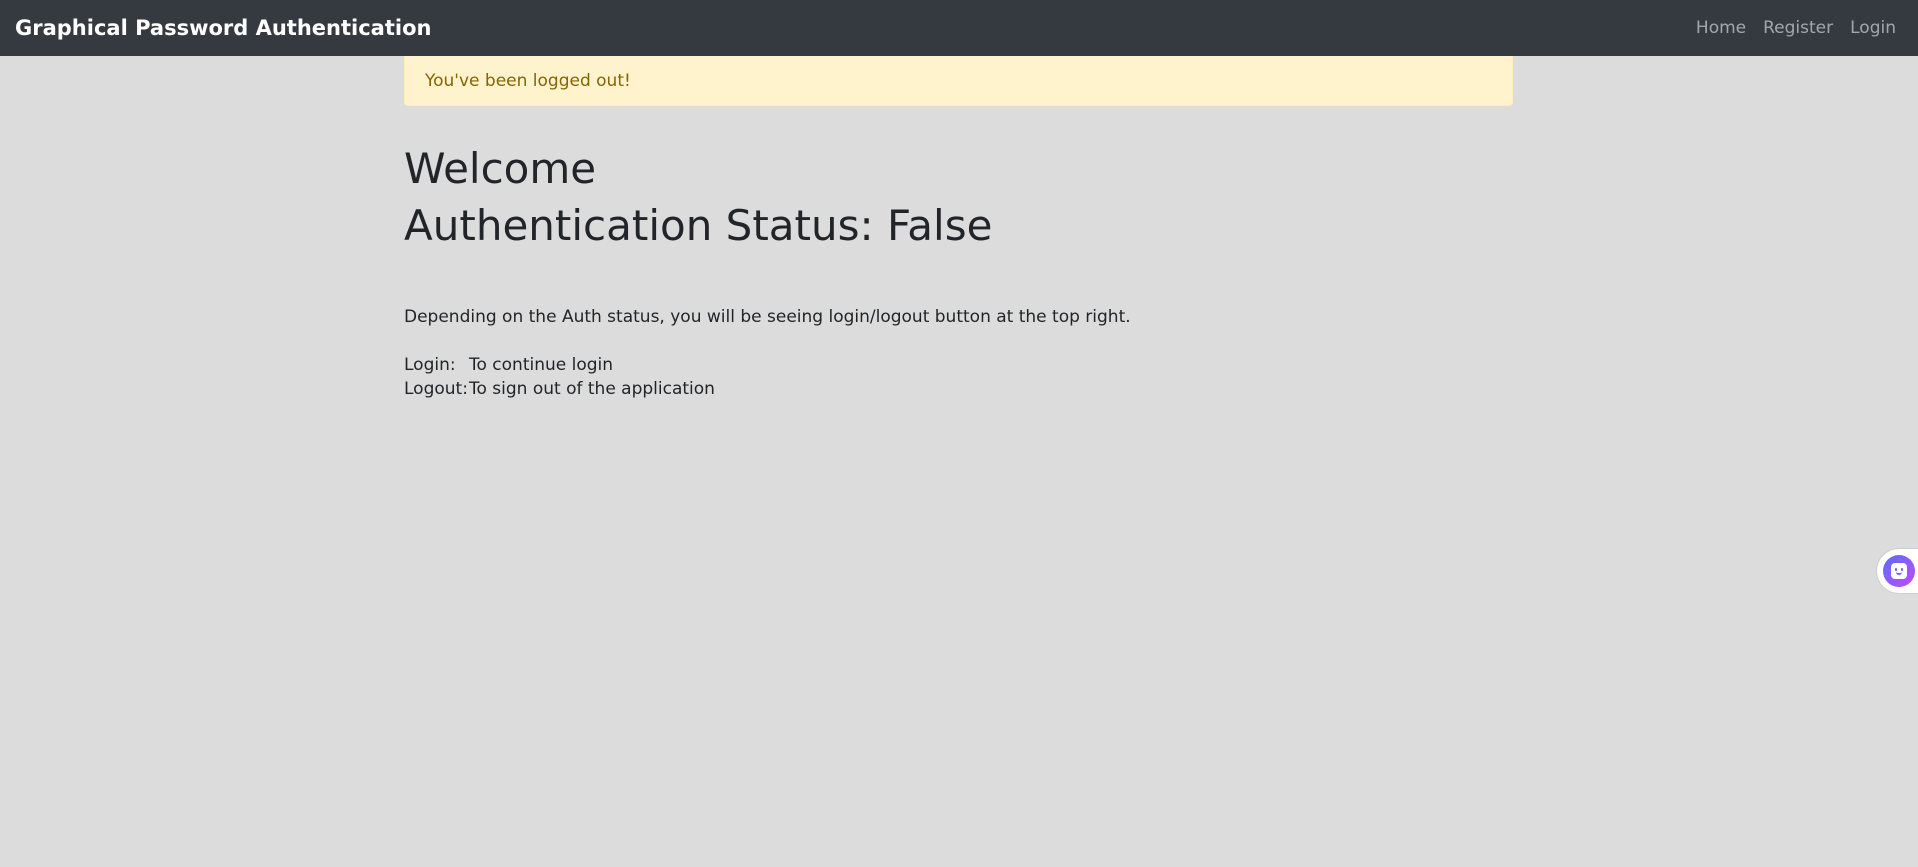  What do you see at coordinates (1721, 28) in the screenshot?
I see `nav-link-home: Home` at bounding box center [1721, 28].